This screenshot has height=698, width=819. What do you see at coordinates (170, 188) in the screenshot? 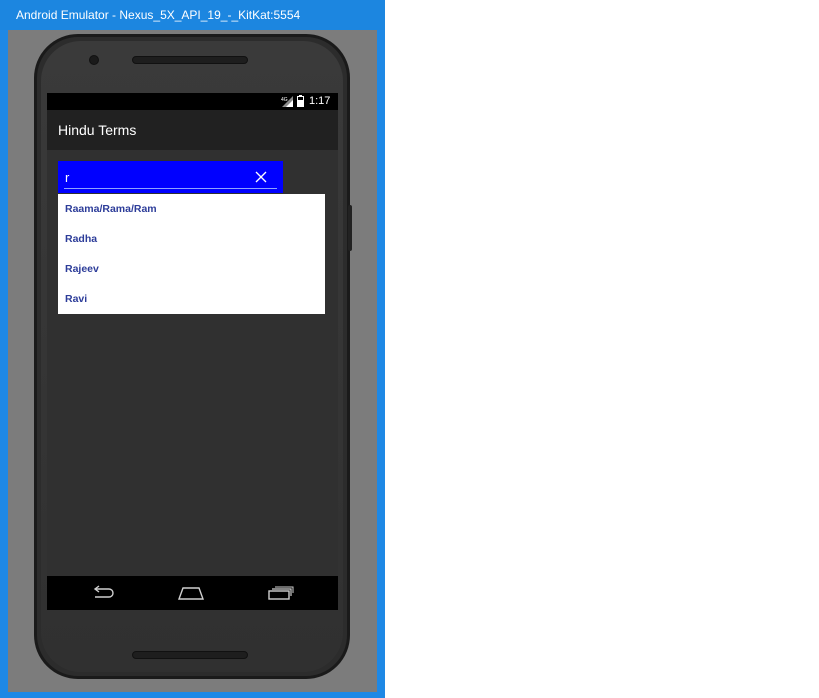
I see `search-underline` at bounding box center [170, 188].